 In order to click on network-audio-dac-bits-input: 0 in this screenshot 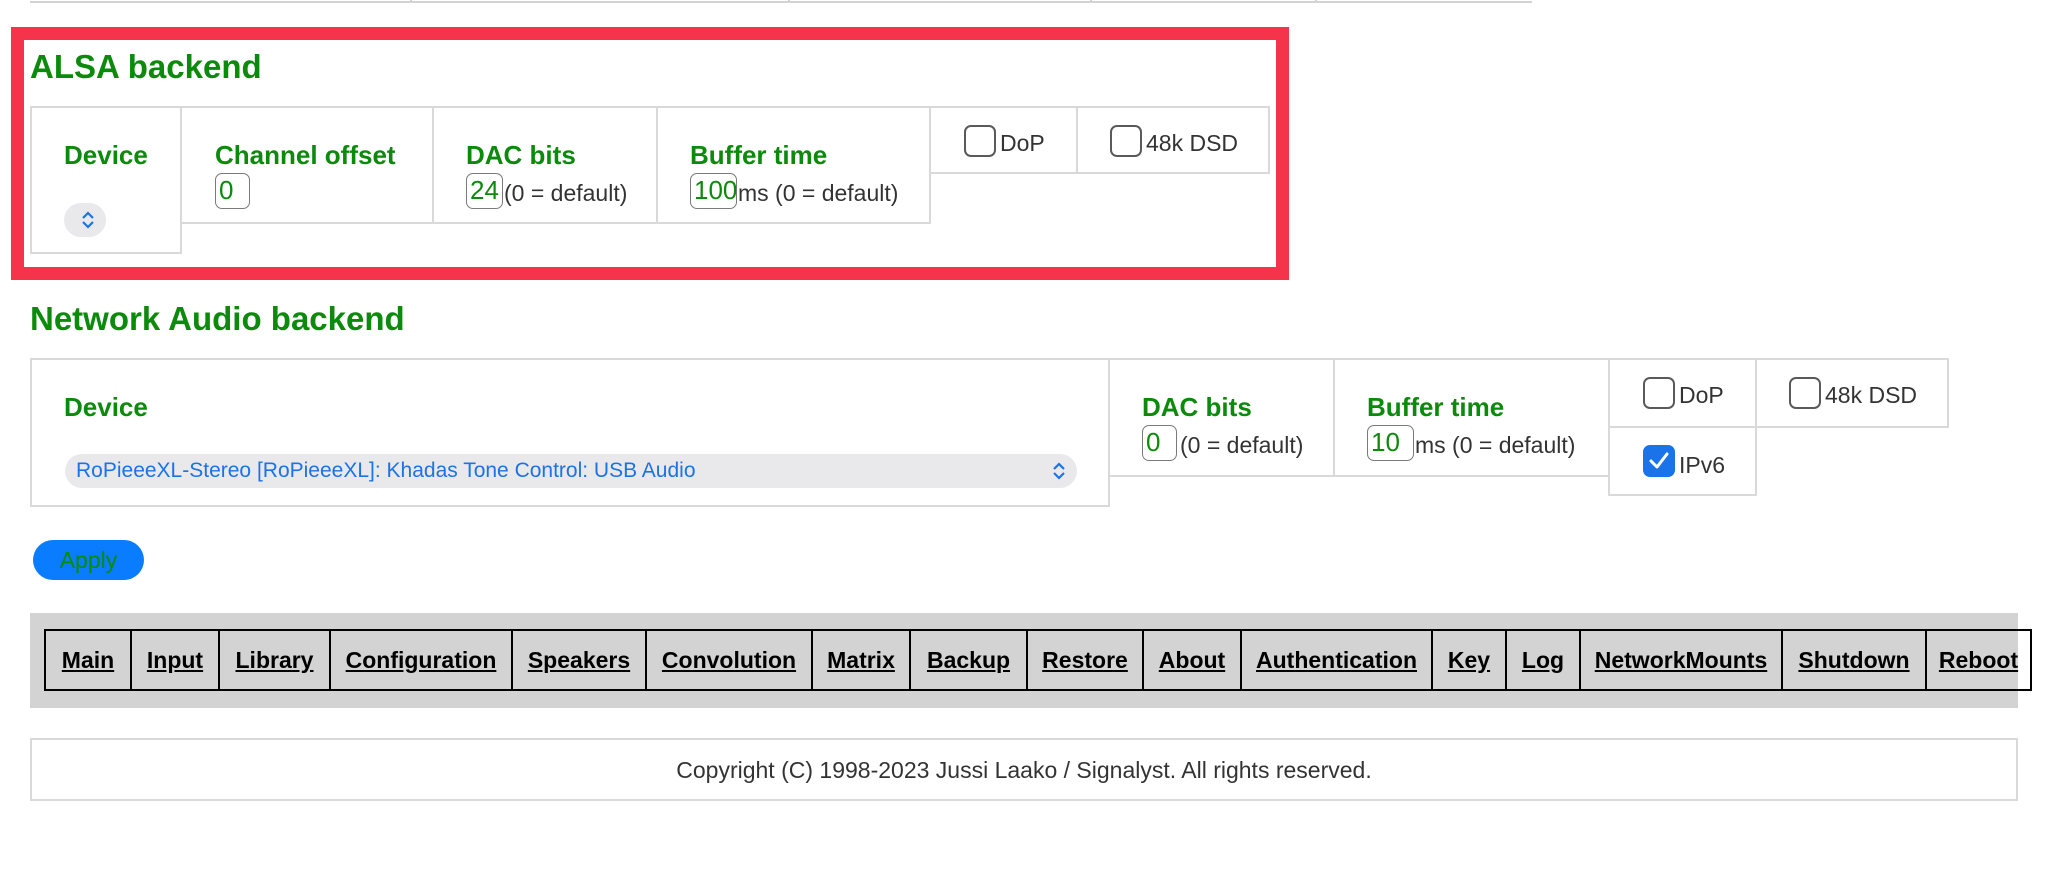, I will do `click(1159, 443)`.